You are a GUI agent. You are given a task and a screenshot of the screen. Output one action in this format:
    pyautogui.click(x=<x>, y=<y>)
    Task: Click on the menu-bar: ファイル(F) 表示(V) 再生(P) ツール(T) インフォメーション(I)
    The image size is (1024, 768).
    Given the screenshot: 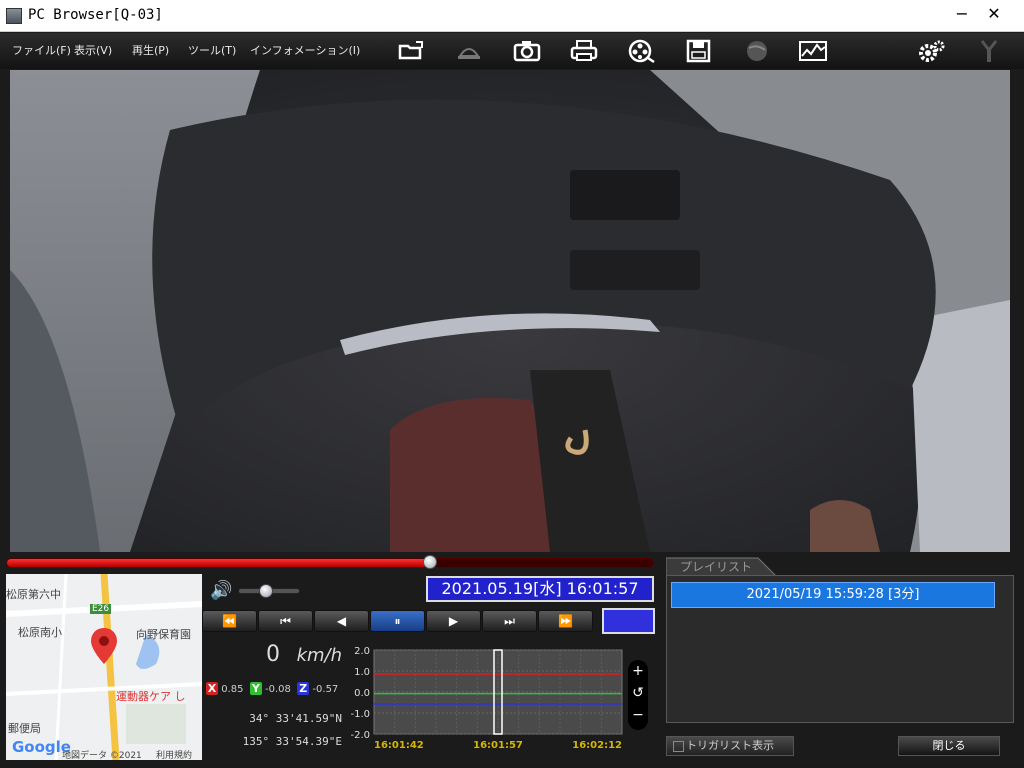 What is the action you would take?
    pyautogui.click(x=512, y=51)
    